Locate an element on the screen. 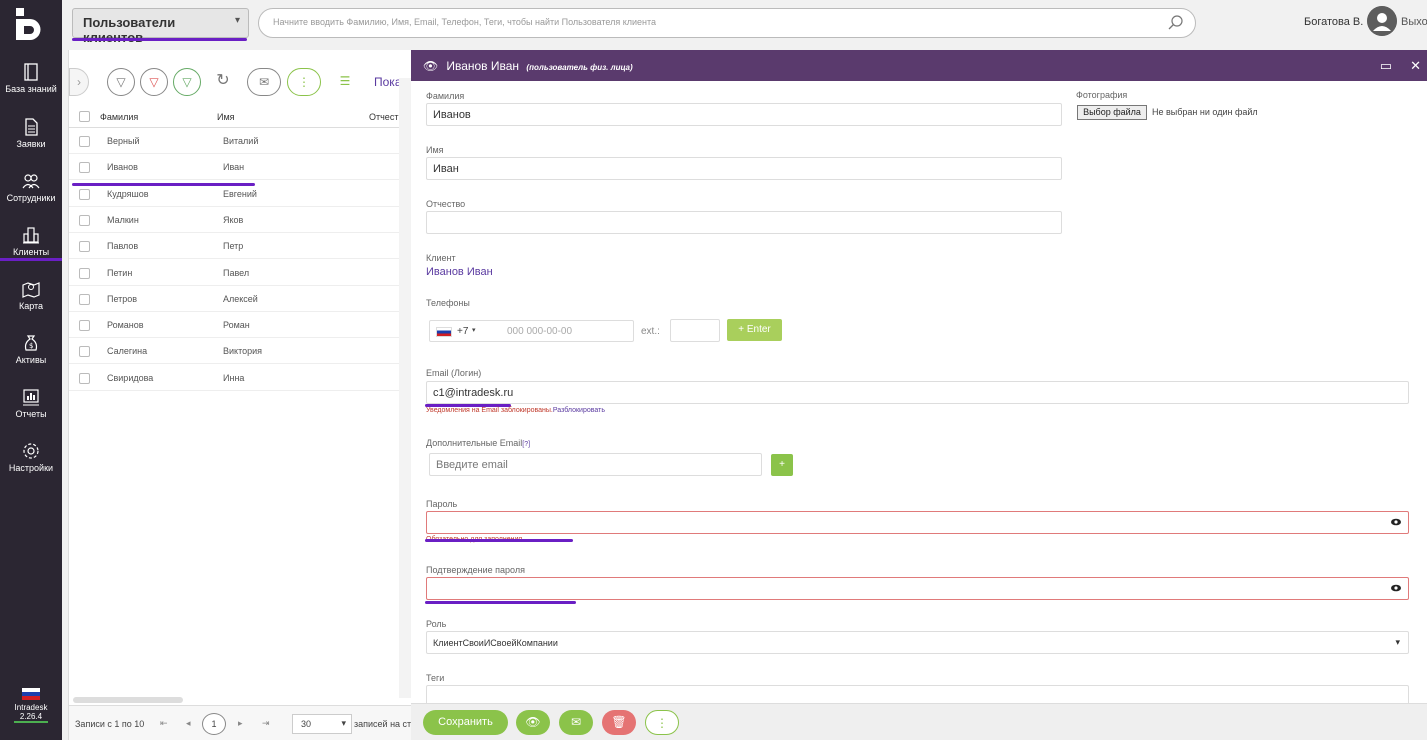 The width and height of the screenshot is (1427, 740). expand-panel-button: › is located at coordinates (79, 82).